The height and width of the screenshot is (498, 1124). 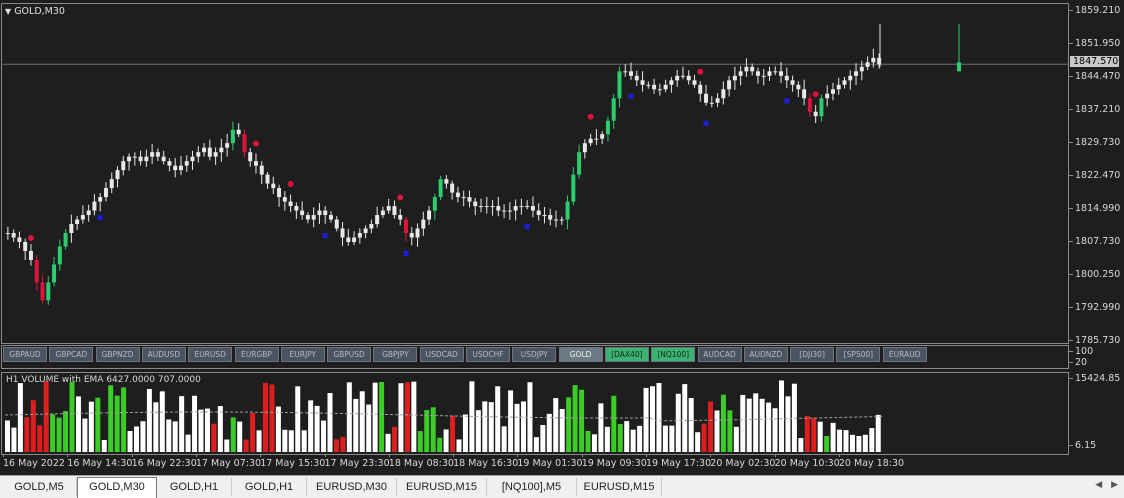 I want to click on collapse-triangle-icon: ▼, so click(x=8, y=11).